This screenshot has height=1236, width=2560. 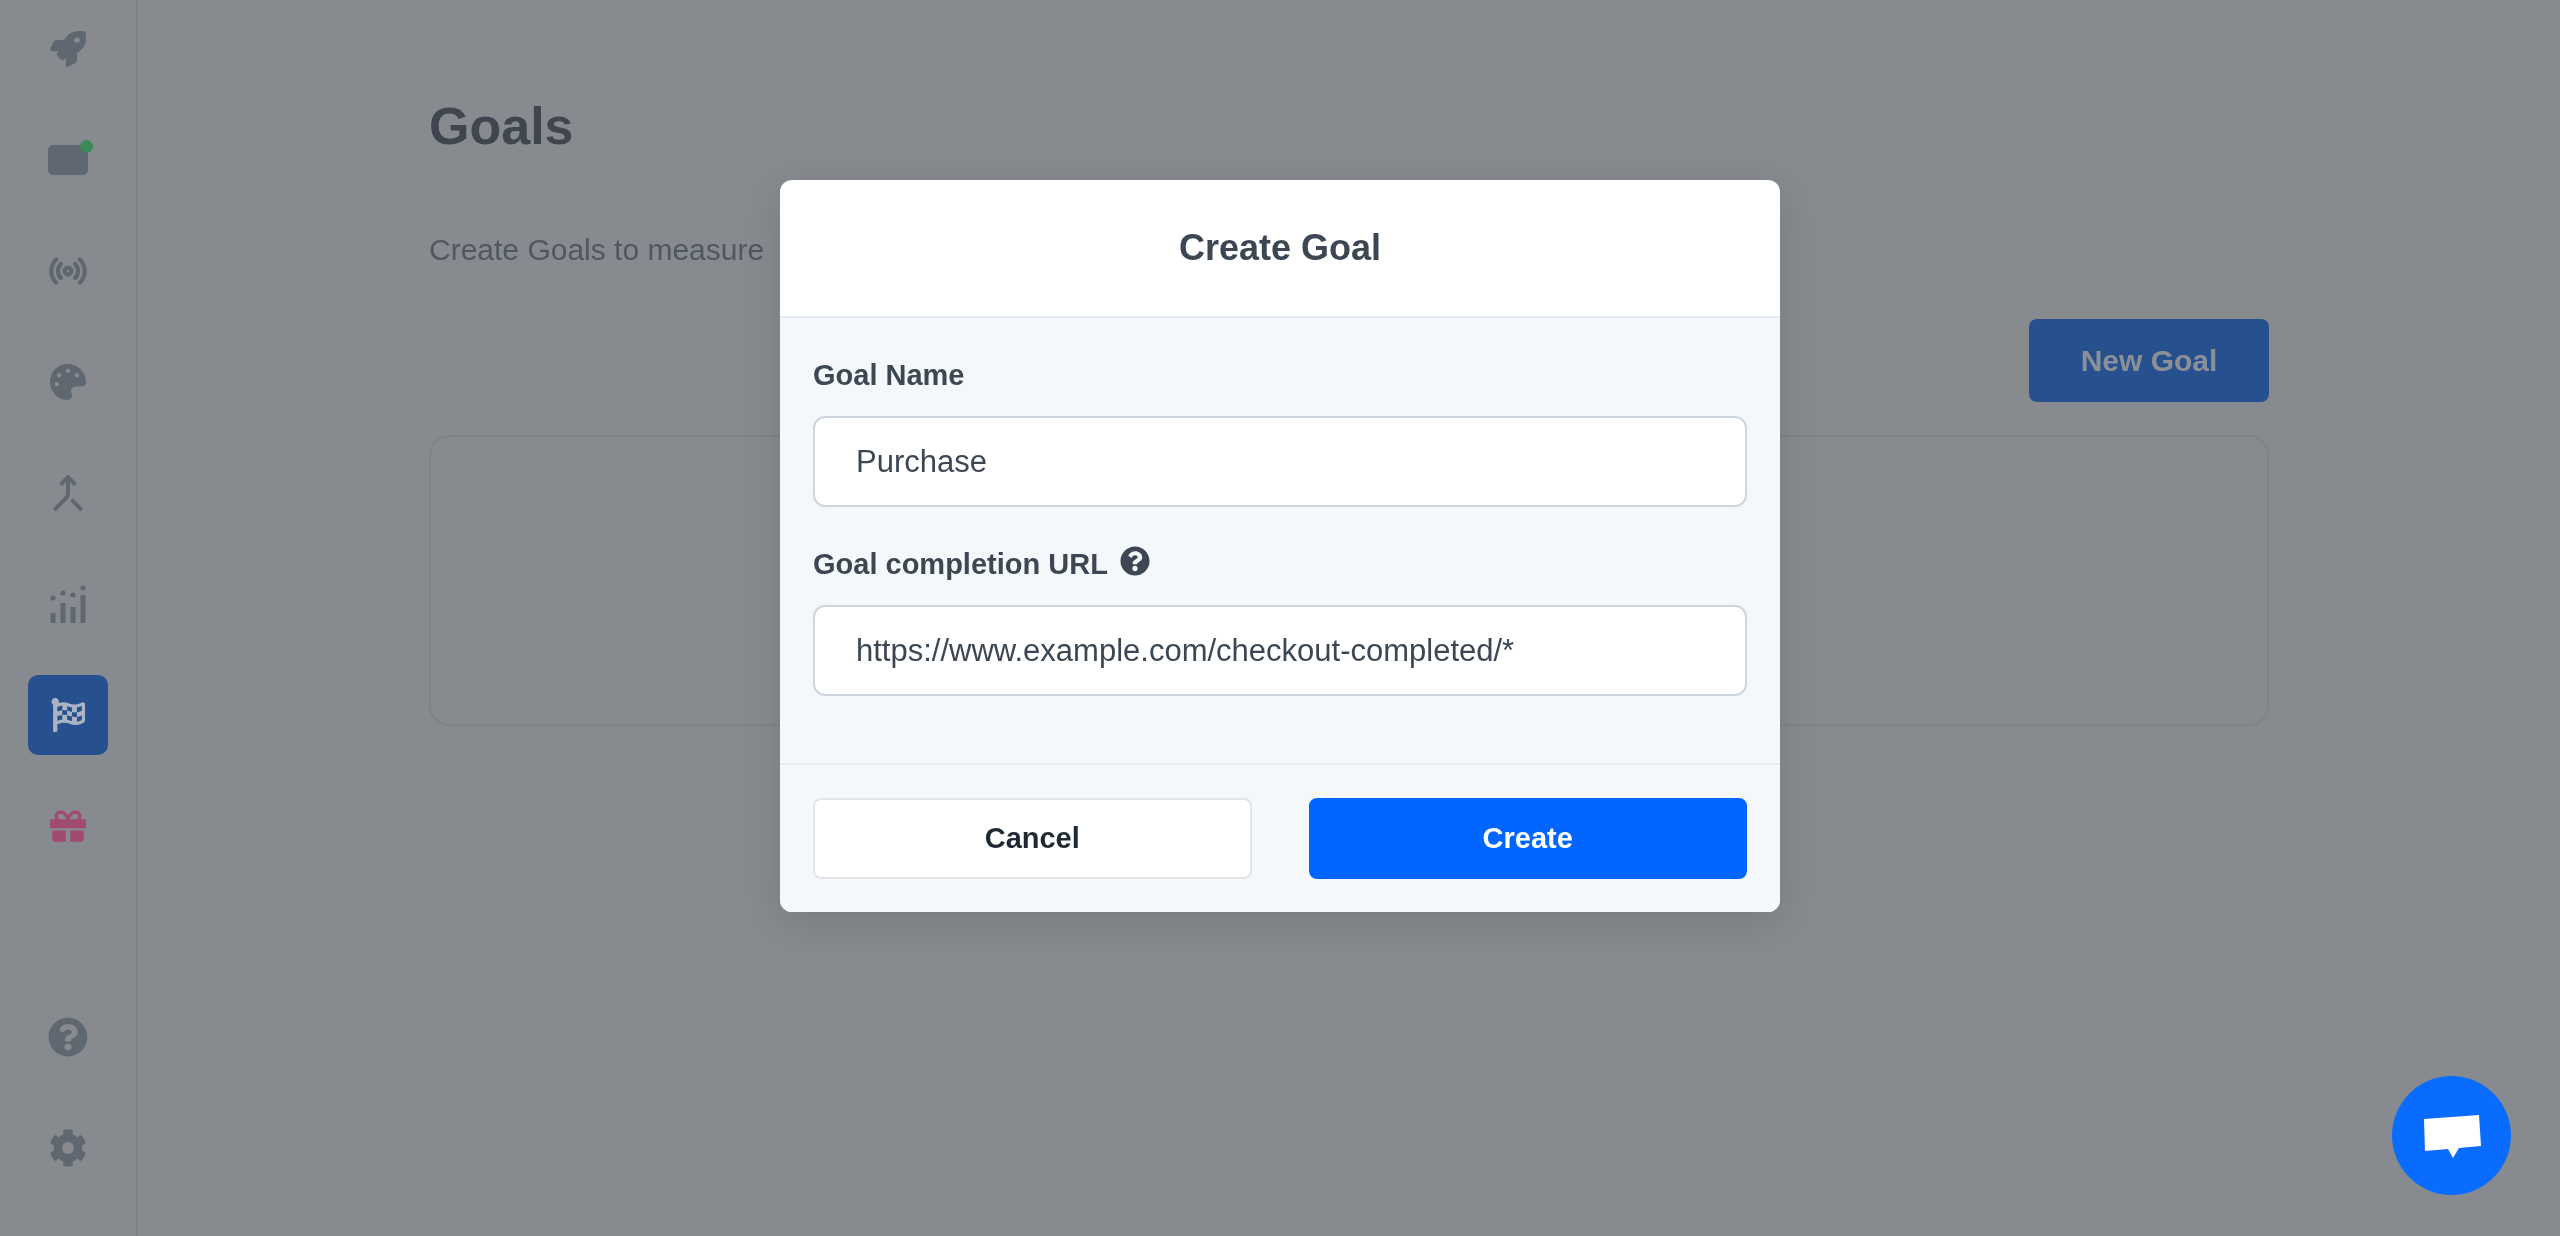 I want to click on card-icon, so click(x=68, y=160).